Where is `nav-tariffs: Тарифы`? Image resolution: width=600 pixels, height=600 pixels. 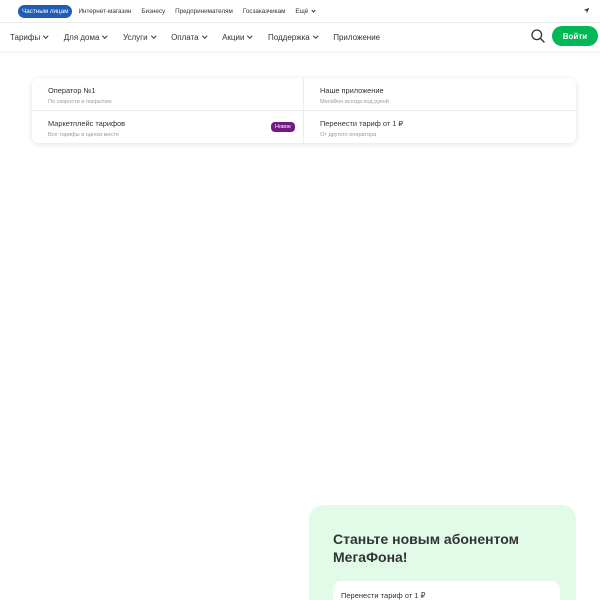
nav-tariffs: Тарифы is located at coordinates (29, 37).